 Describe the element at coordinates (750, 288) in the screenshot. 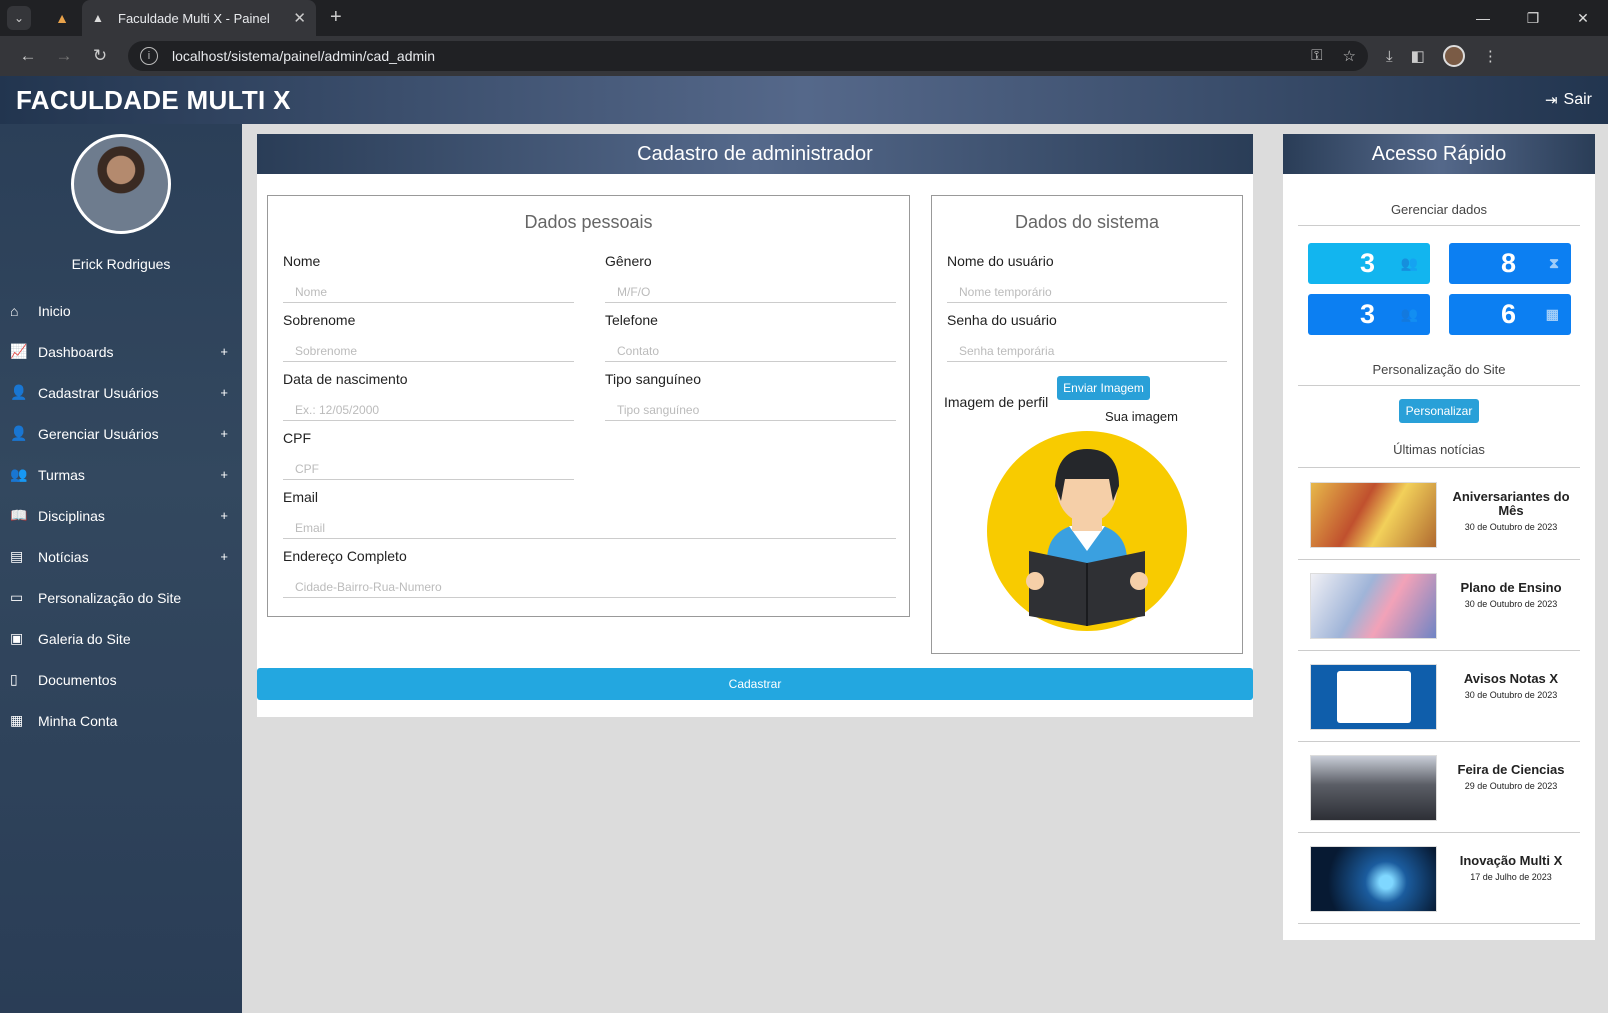

I see `genero-input: M/F/O` at that location.